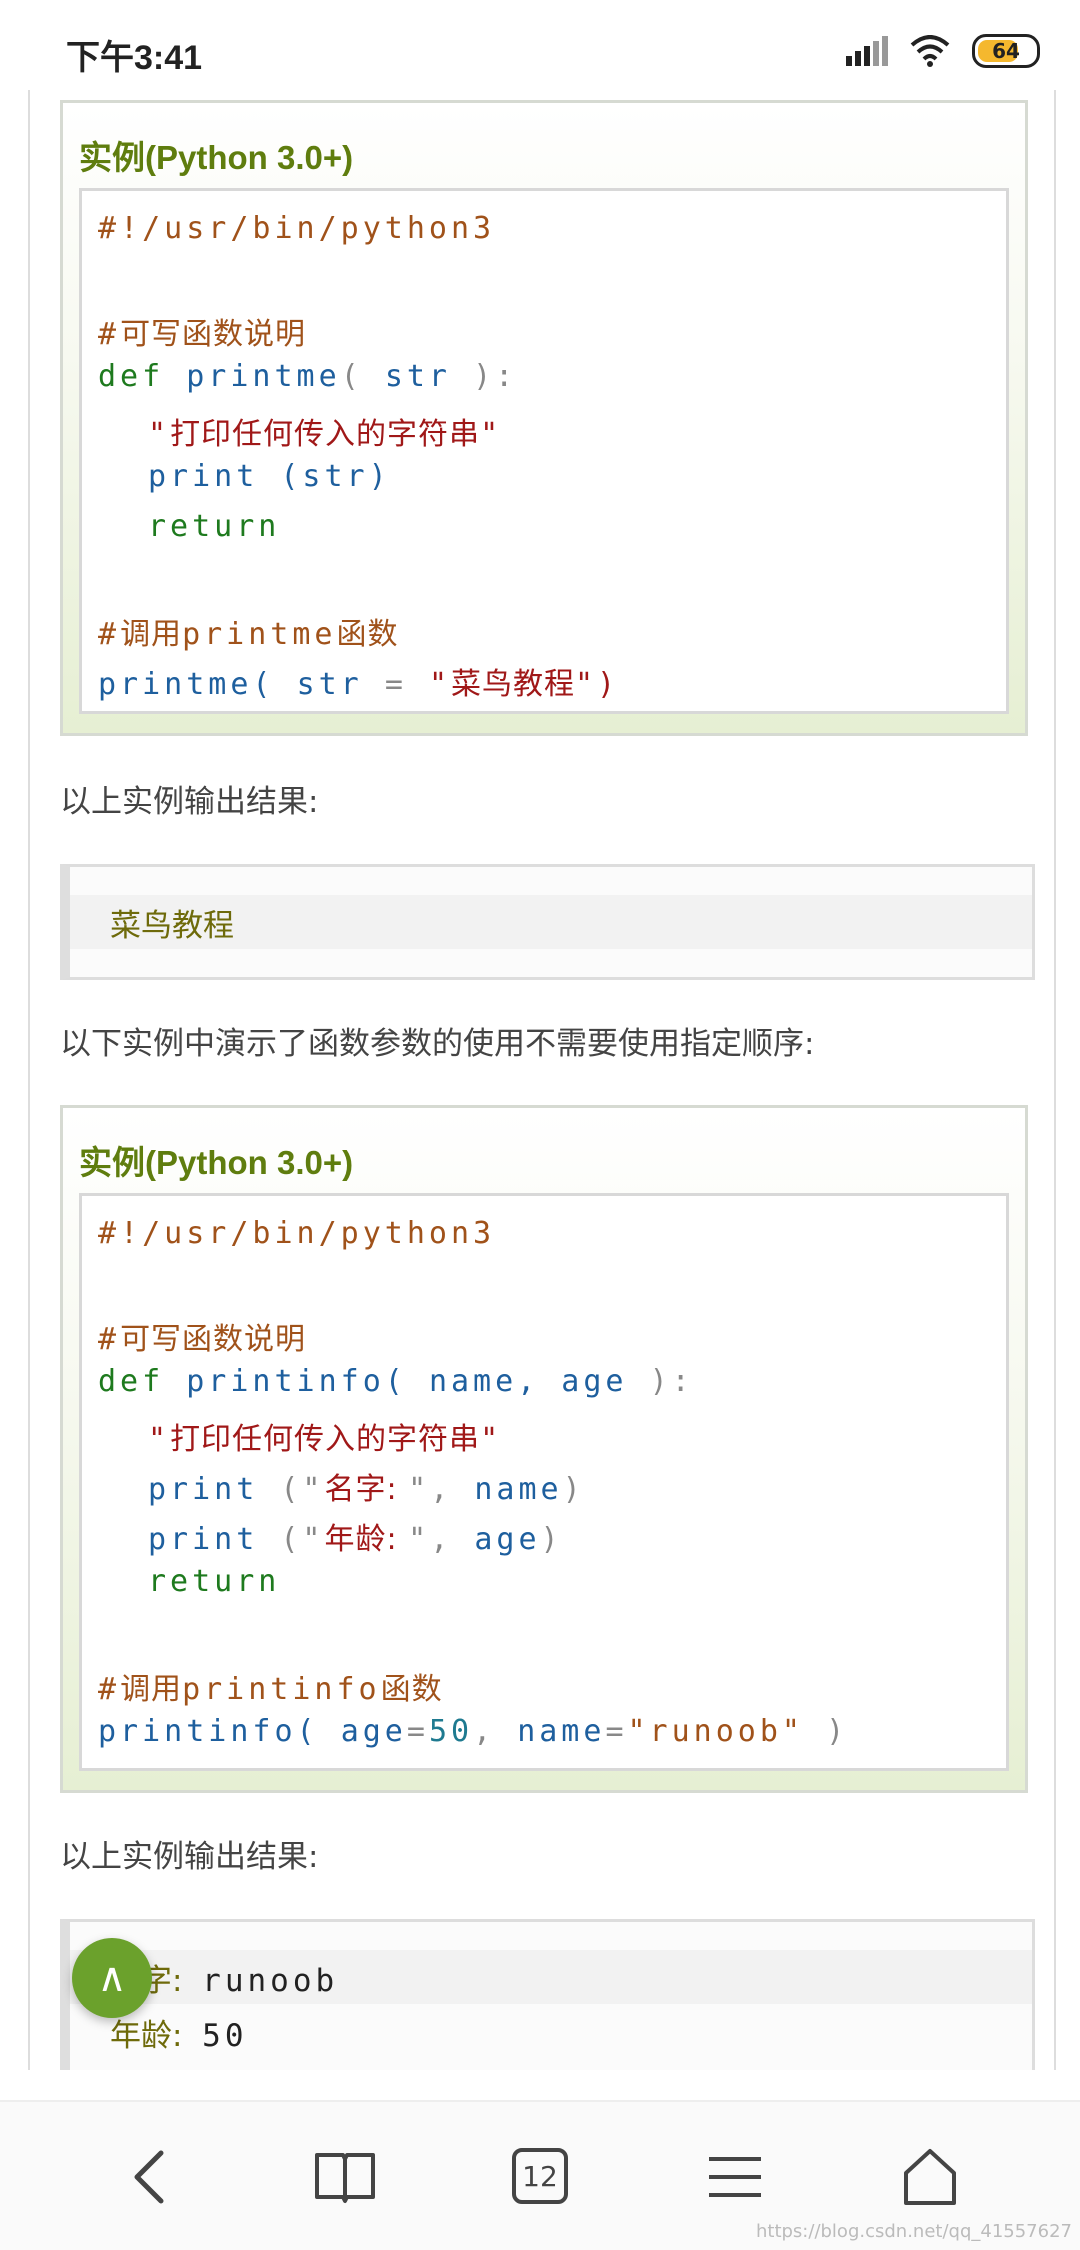 This screenshot has width=1080, height=2250. I want to click on back-icon, so click(149, 2177).